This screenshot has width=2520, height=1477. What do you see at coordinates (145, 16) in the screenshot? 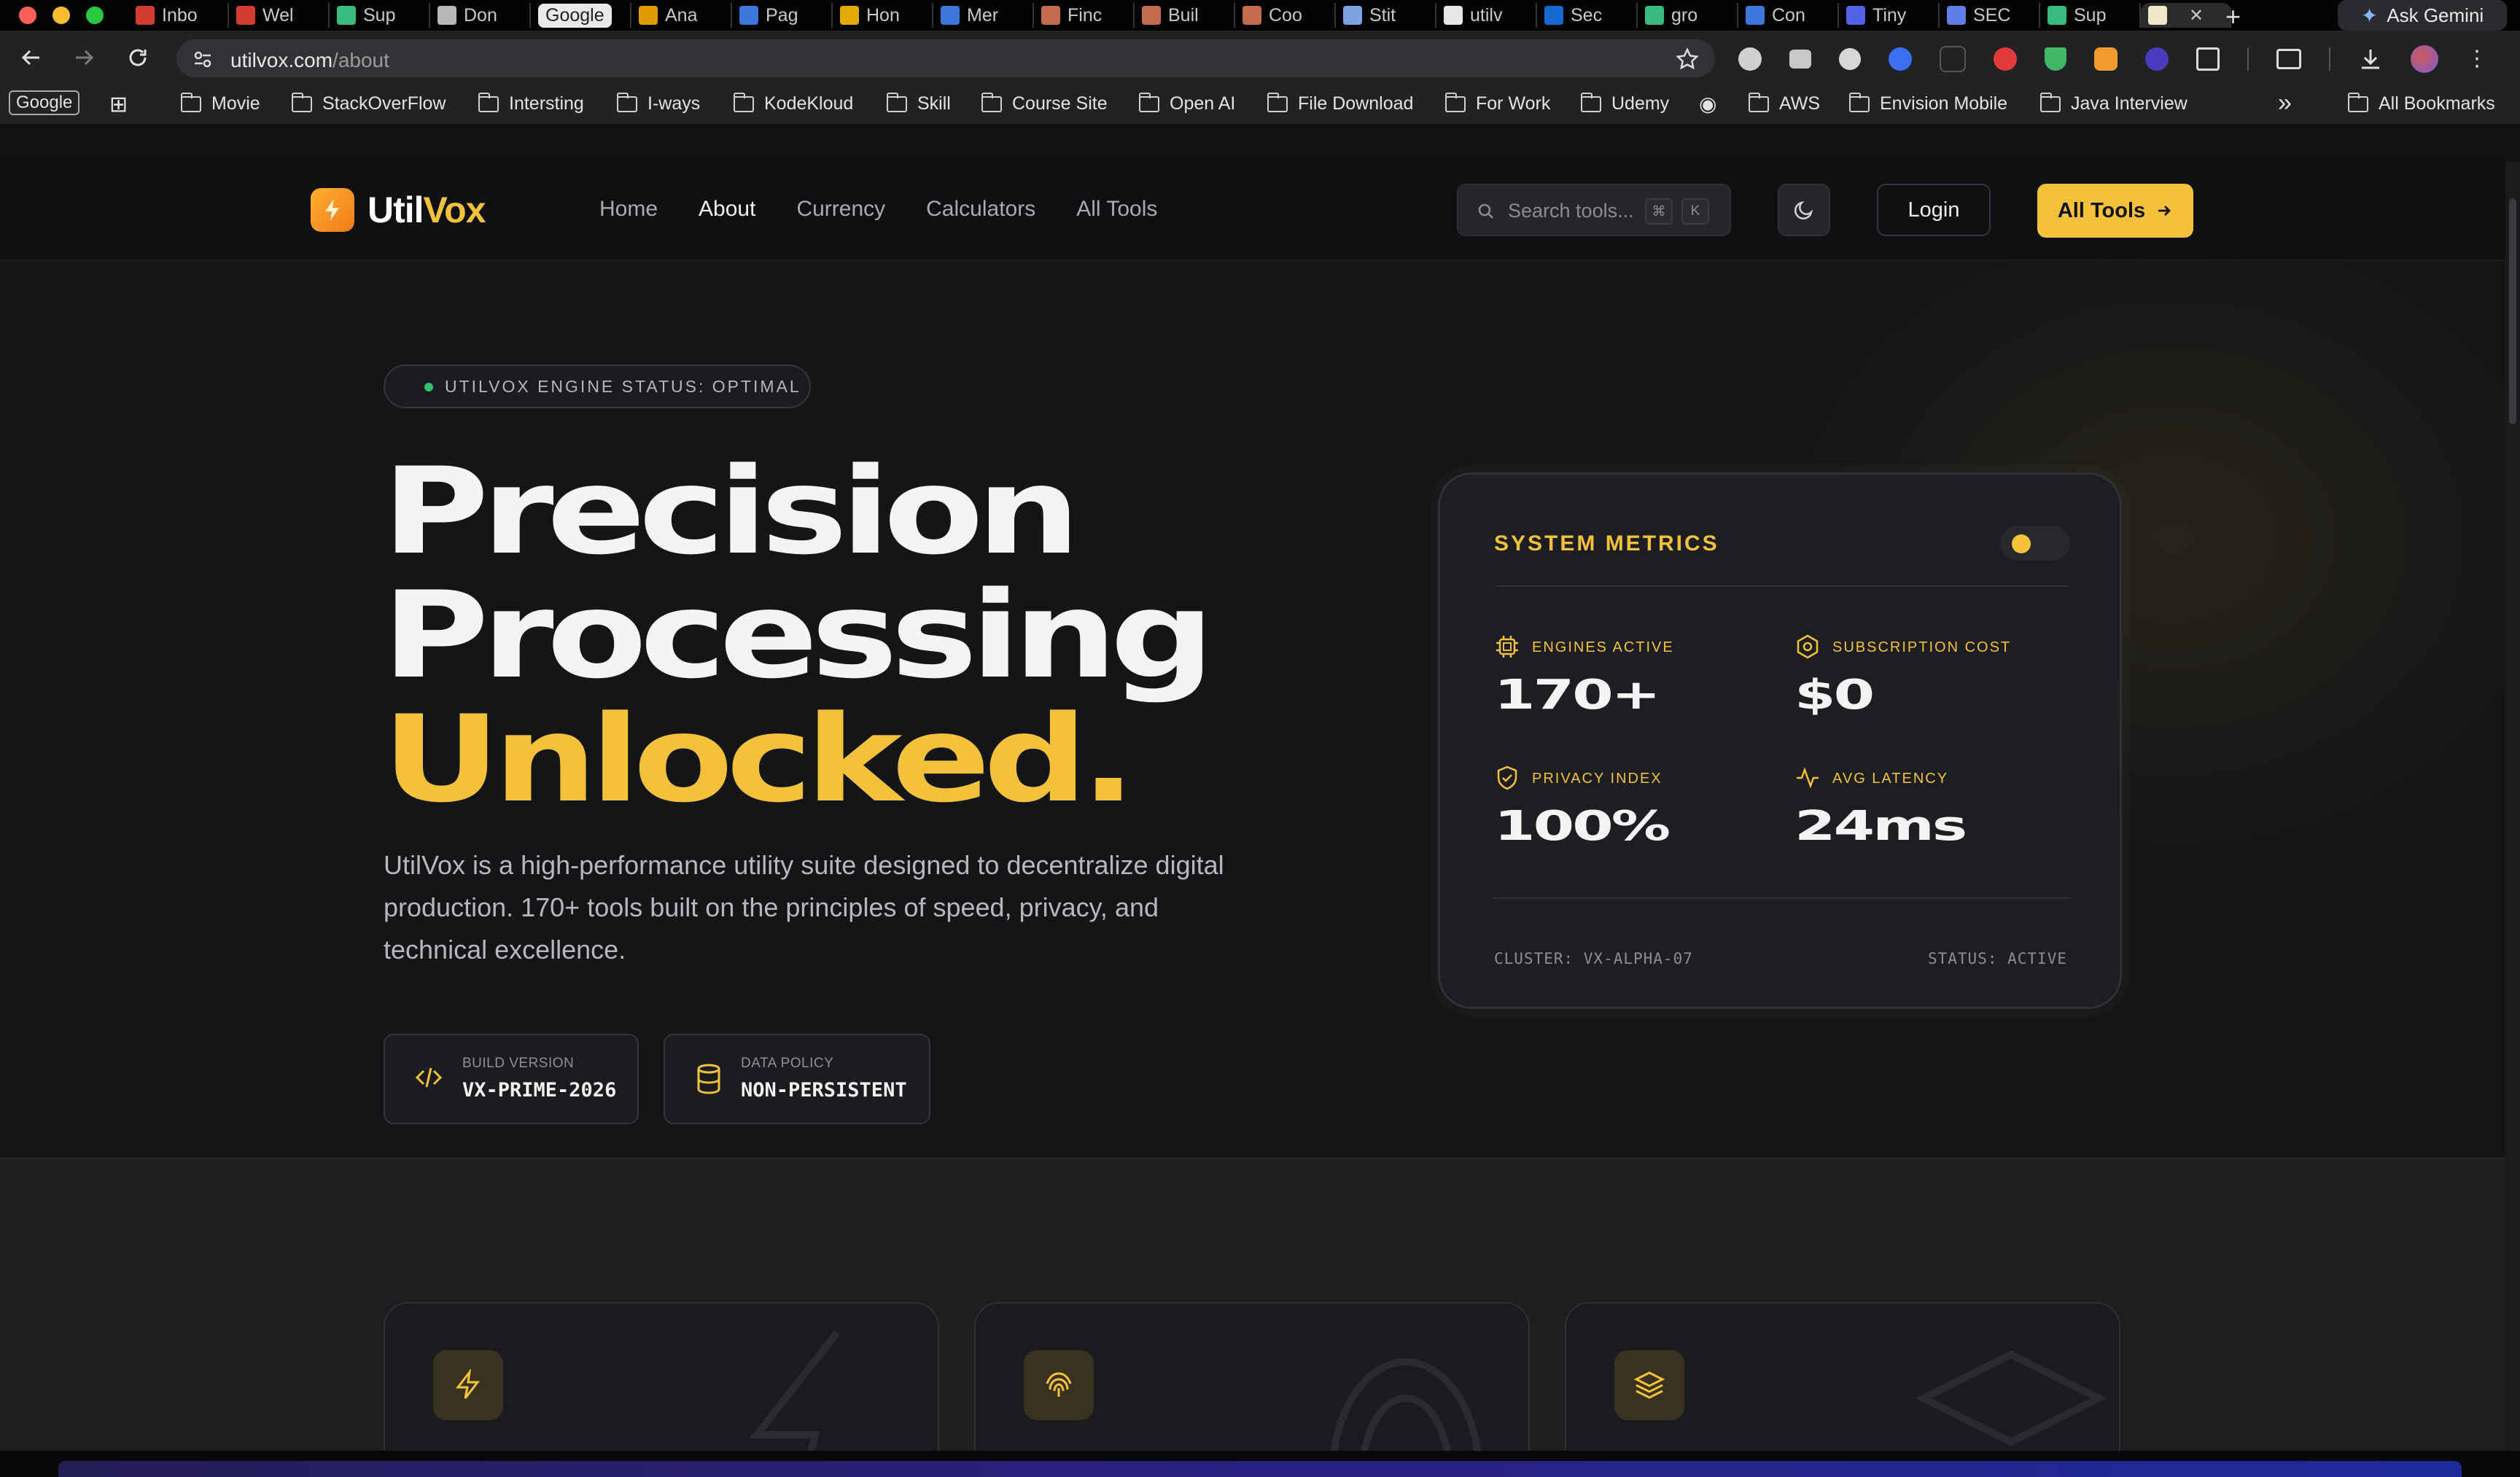
I see `gmail-icon` at bounding box center [145, 16].